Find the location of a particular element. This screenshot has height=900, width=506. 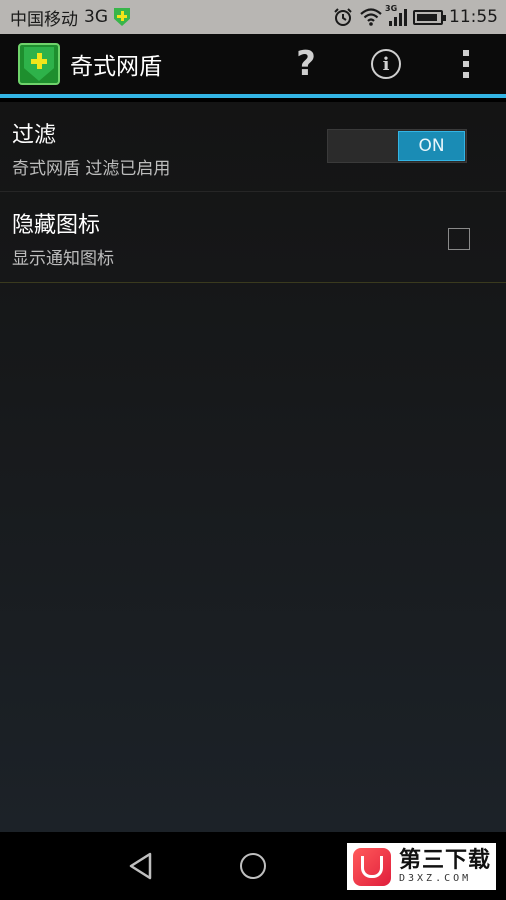

signal-network-tag: 3G is located at coordinates (391, 8).